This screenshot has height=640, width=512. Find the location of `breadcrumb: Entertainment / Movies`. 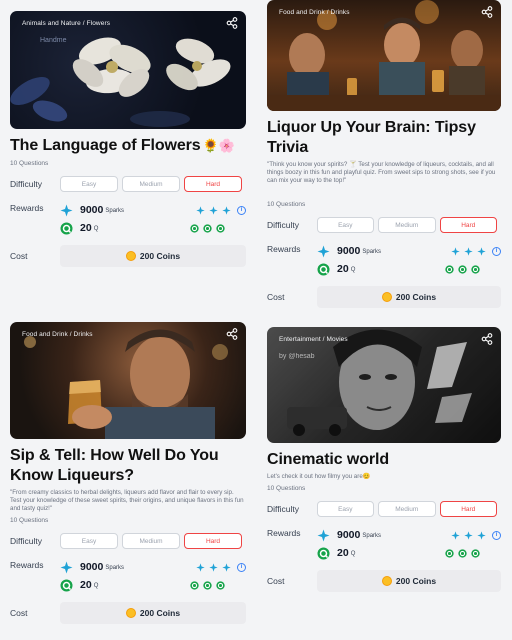

breadcrumb: Entertainment / Movies is located at coordinates (313, 339).